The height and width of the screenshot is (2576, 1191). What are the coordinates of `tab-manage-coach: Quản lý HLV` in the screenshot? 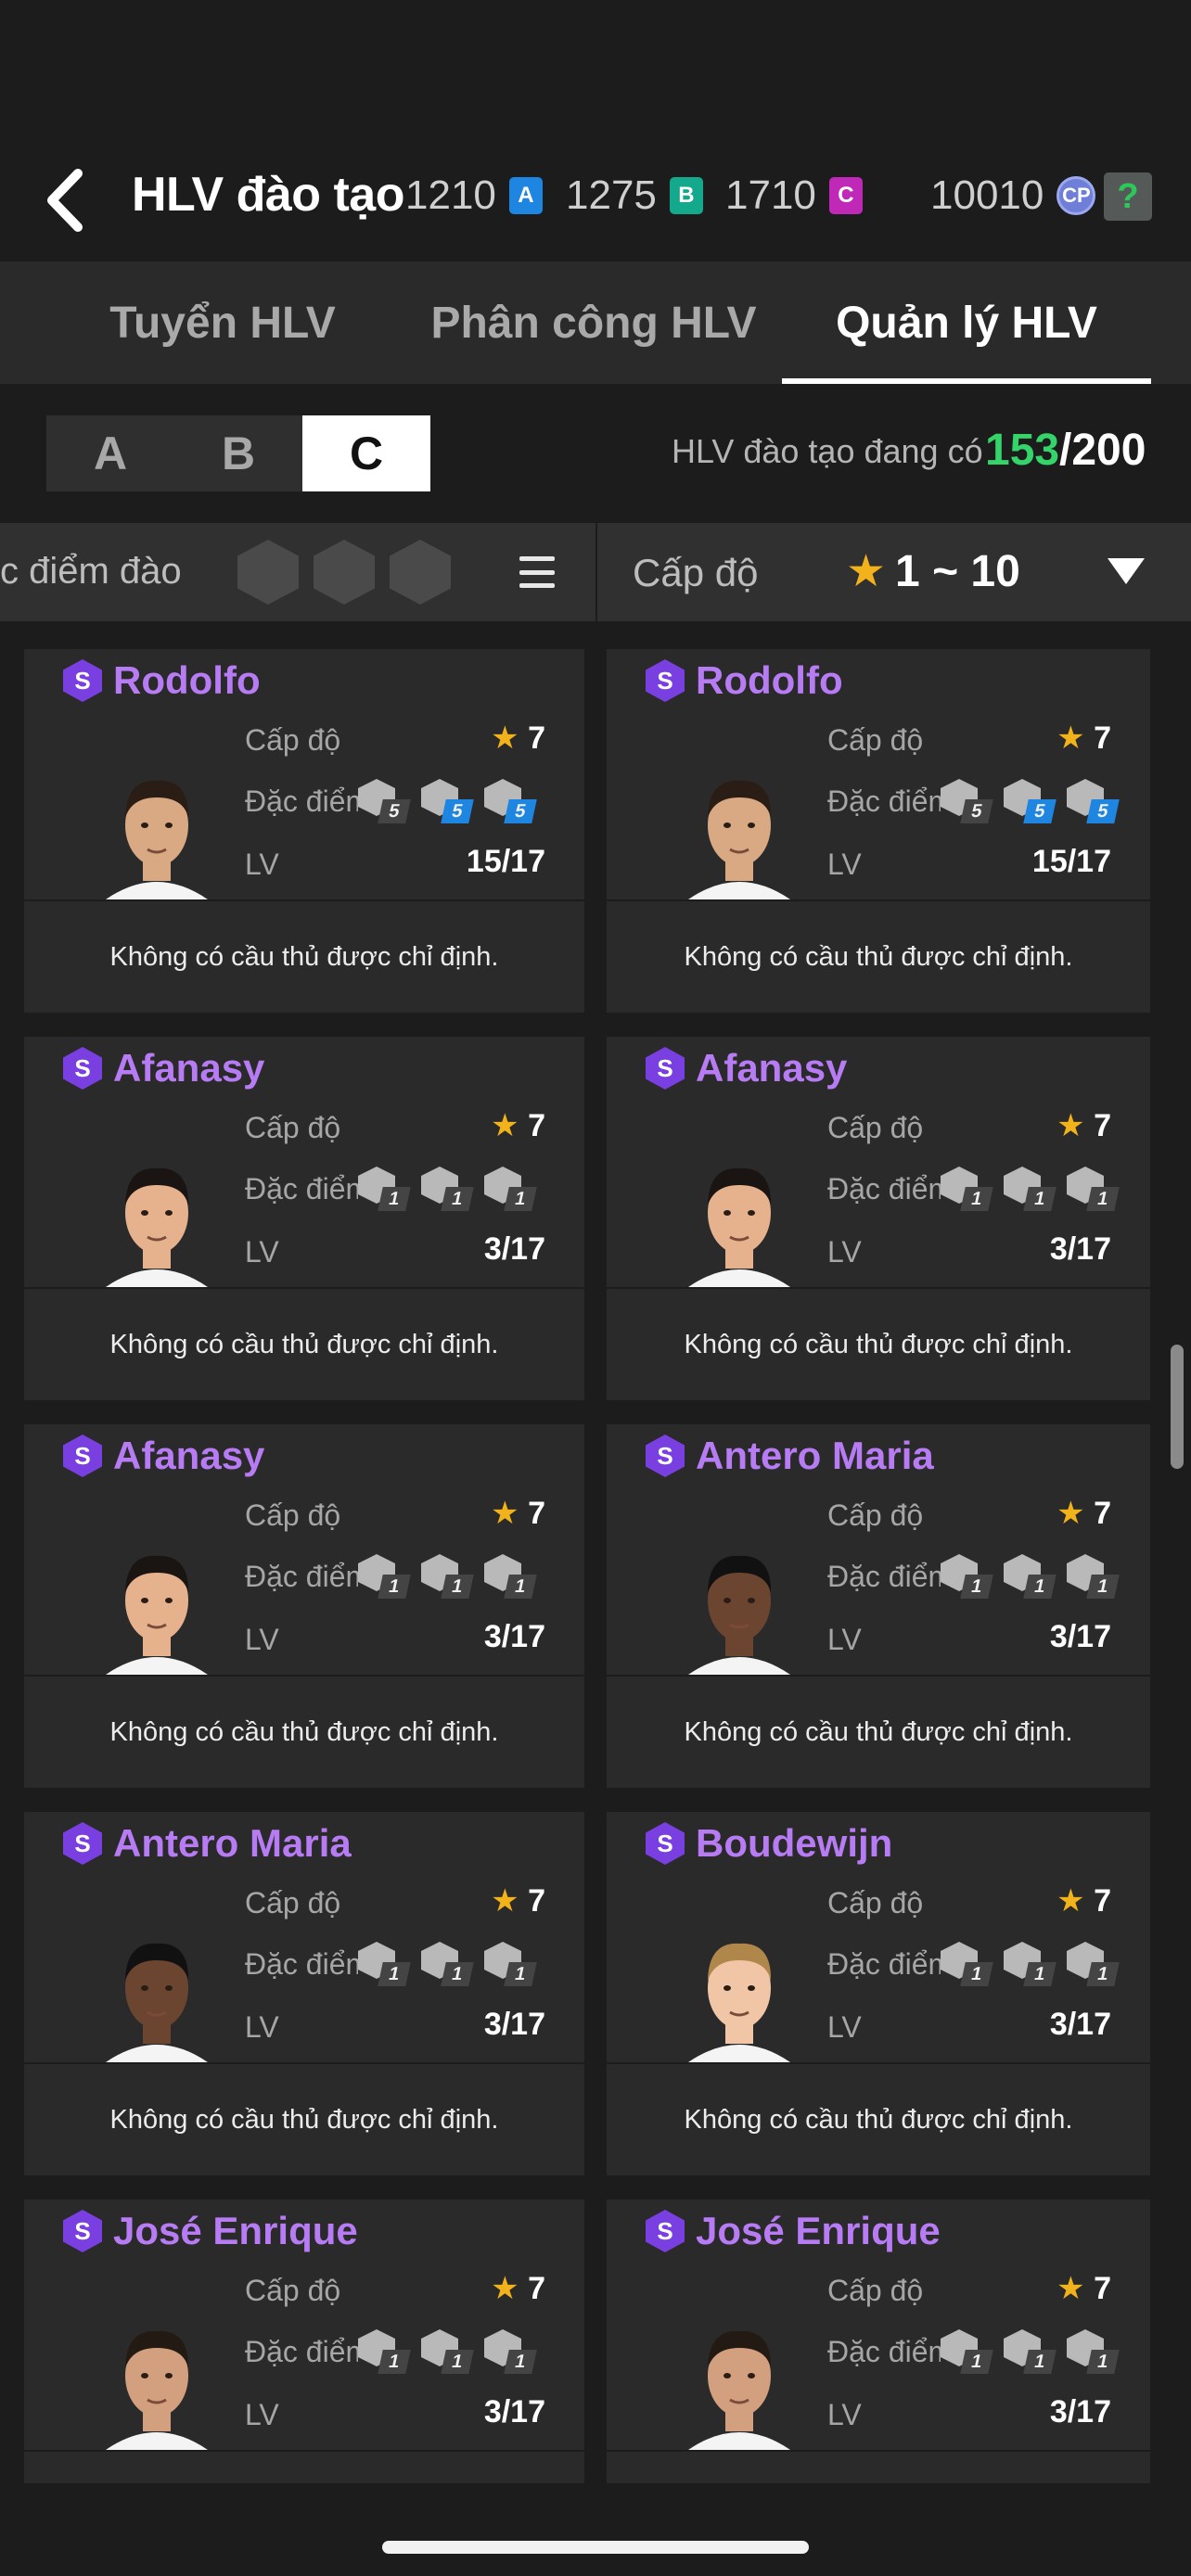 It's located at (966, 323).